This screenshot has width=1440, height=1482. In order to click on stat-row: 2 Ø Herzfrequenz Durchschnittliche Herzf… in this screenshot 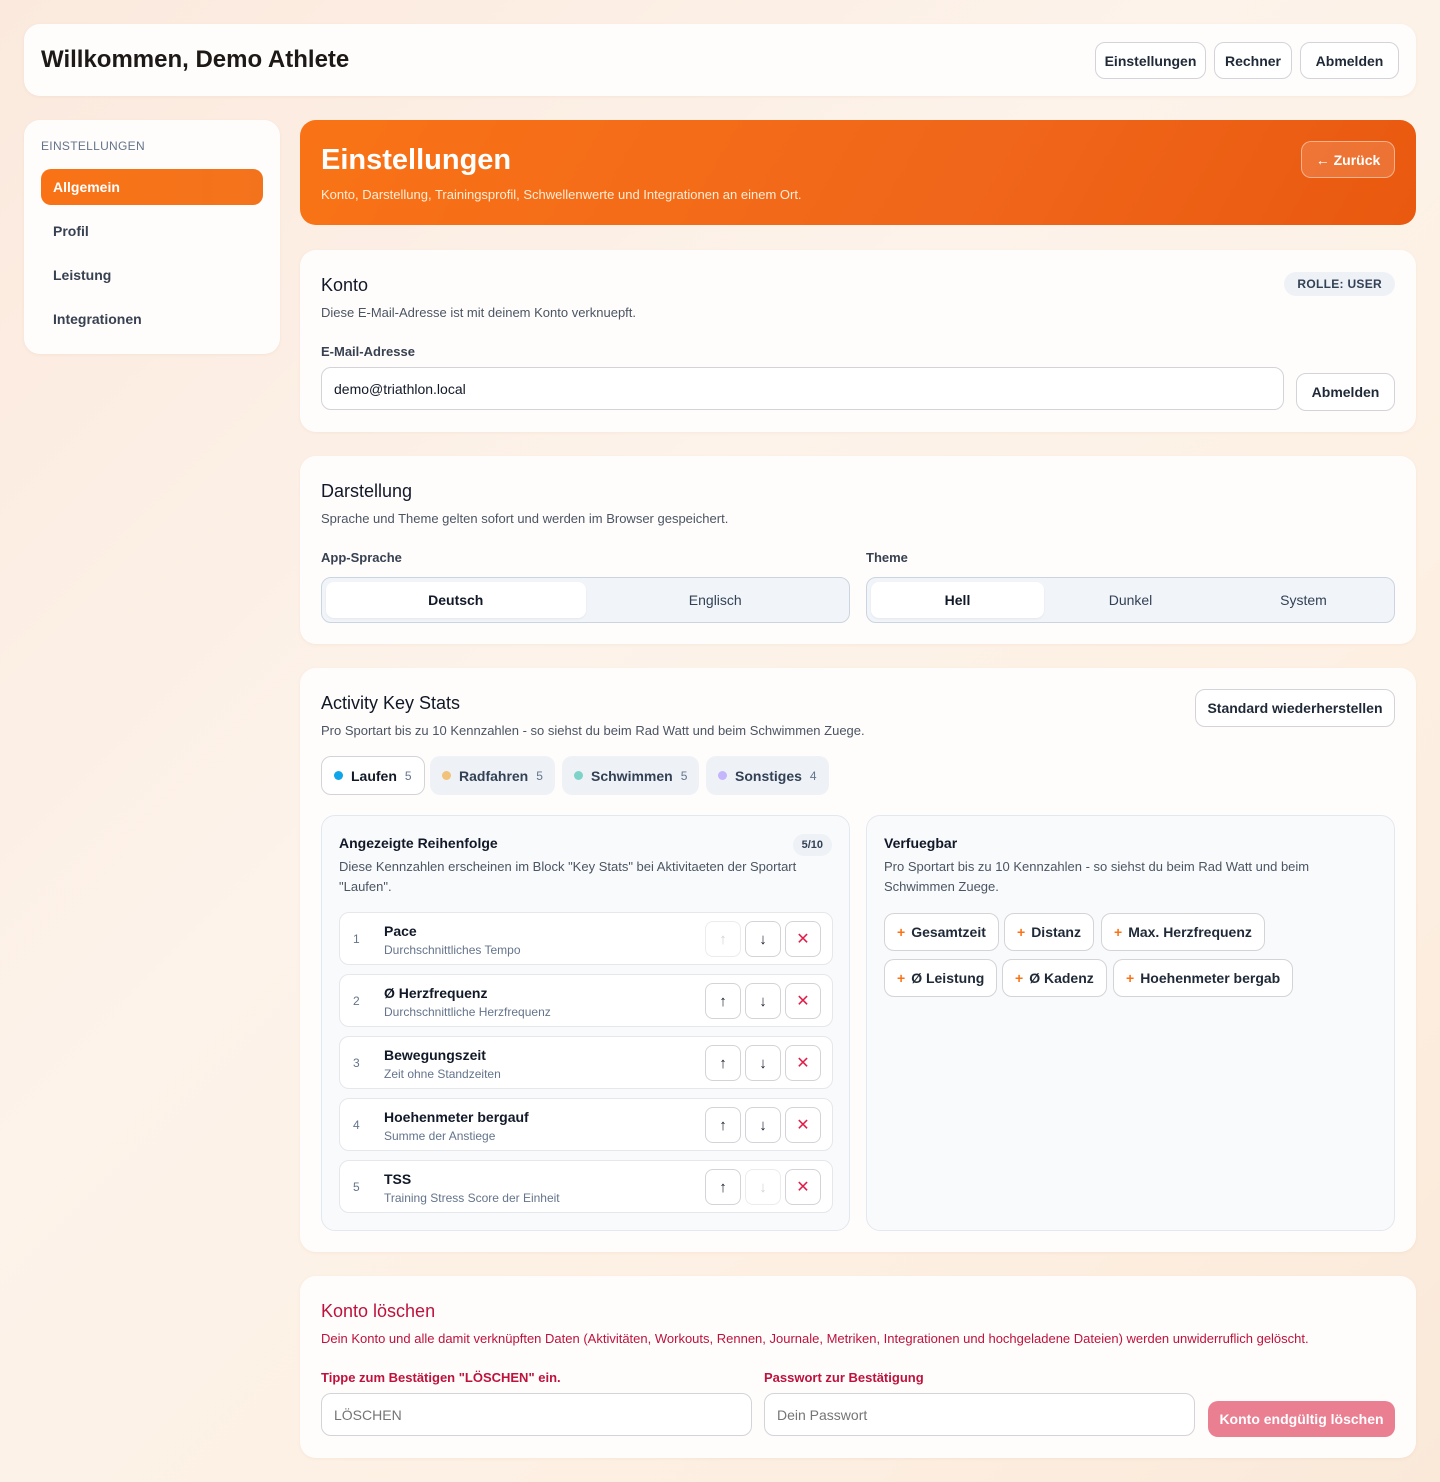, I will do `click(586, 1000)`.